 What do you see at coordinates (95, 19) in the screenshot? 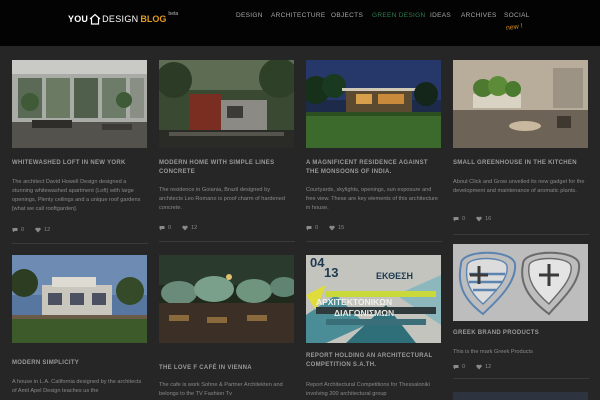
I see `house-outline-icon` at bounding box center [95, 19].